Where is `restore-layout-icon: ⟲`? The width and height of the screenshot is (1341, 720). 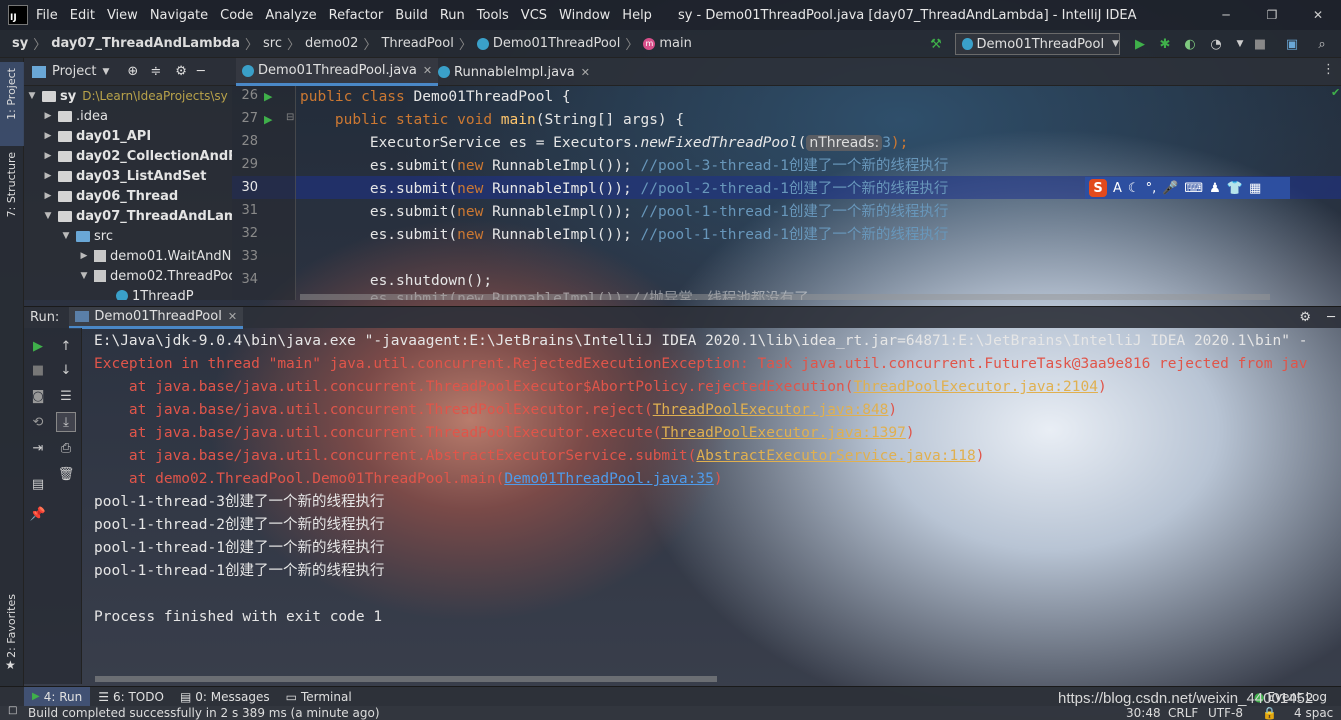 restore-layout-icon: ⟲ is located at coordinates (38, 422).